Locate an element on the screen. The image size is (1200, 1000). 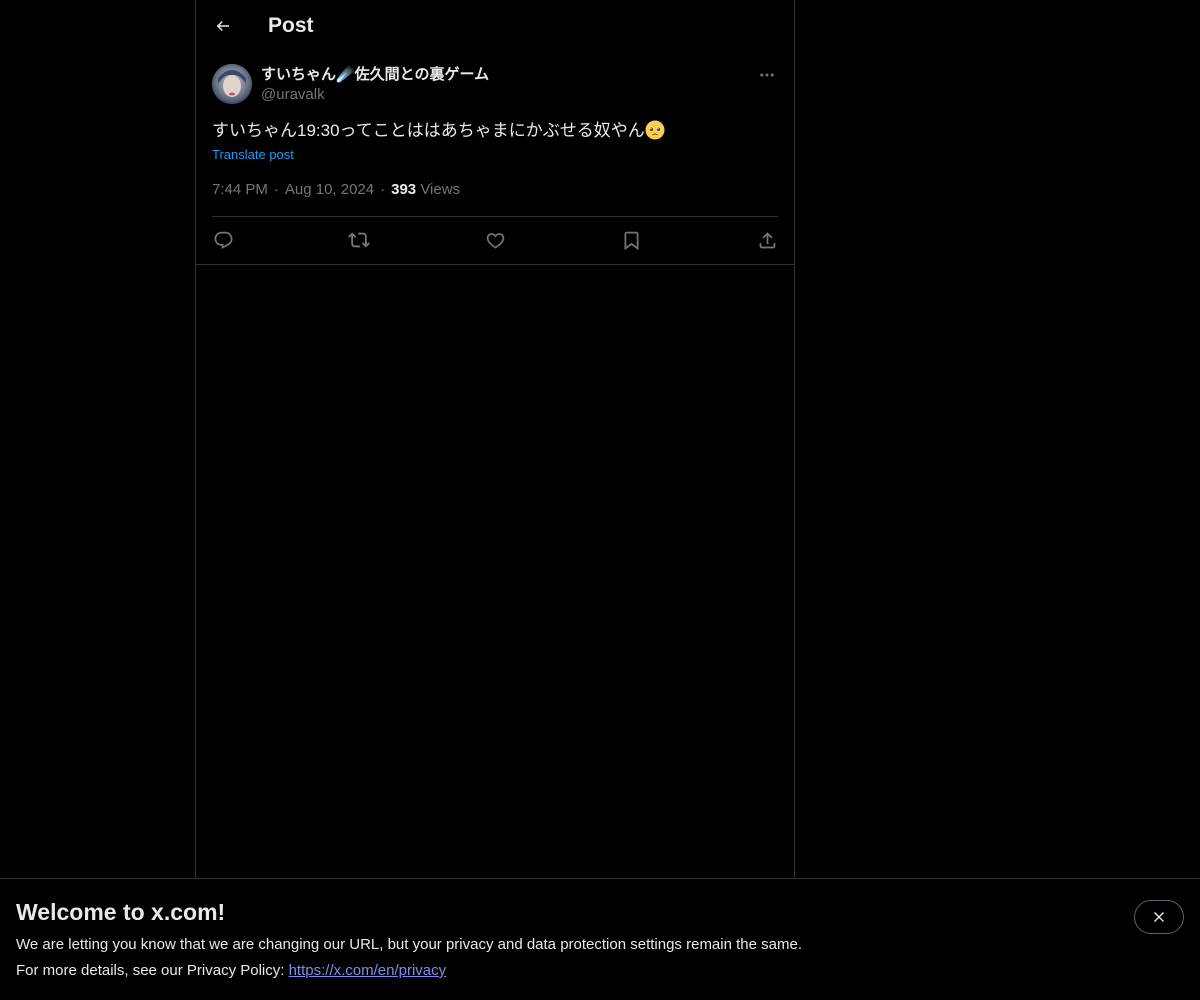
share-button is located at coordinates (767, 240).